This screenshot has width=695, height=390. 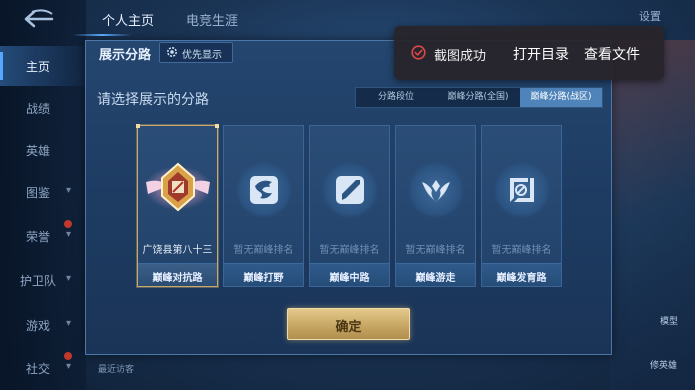 I want to click on lane-name-bar: 巅峰中路, so click(x=349, y=274).